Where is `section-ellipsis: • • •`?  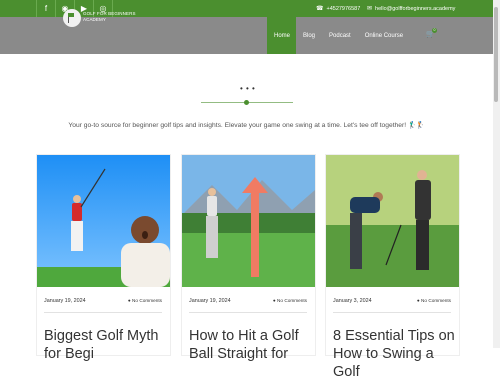
section-ellipsis: • • • is located at coordinates (248, 88).